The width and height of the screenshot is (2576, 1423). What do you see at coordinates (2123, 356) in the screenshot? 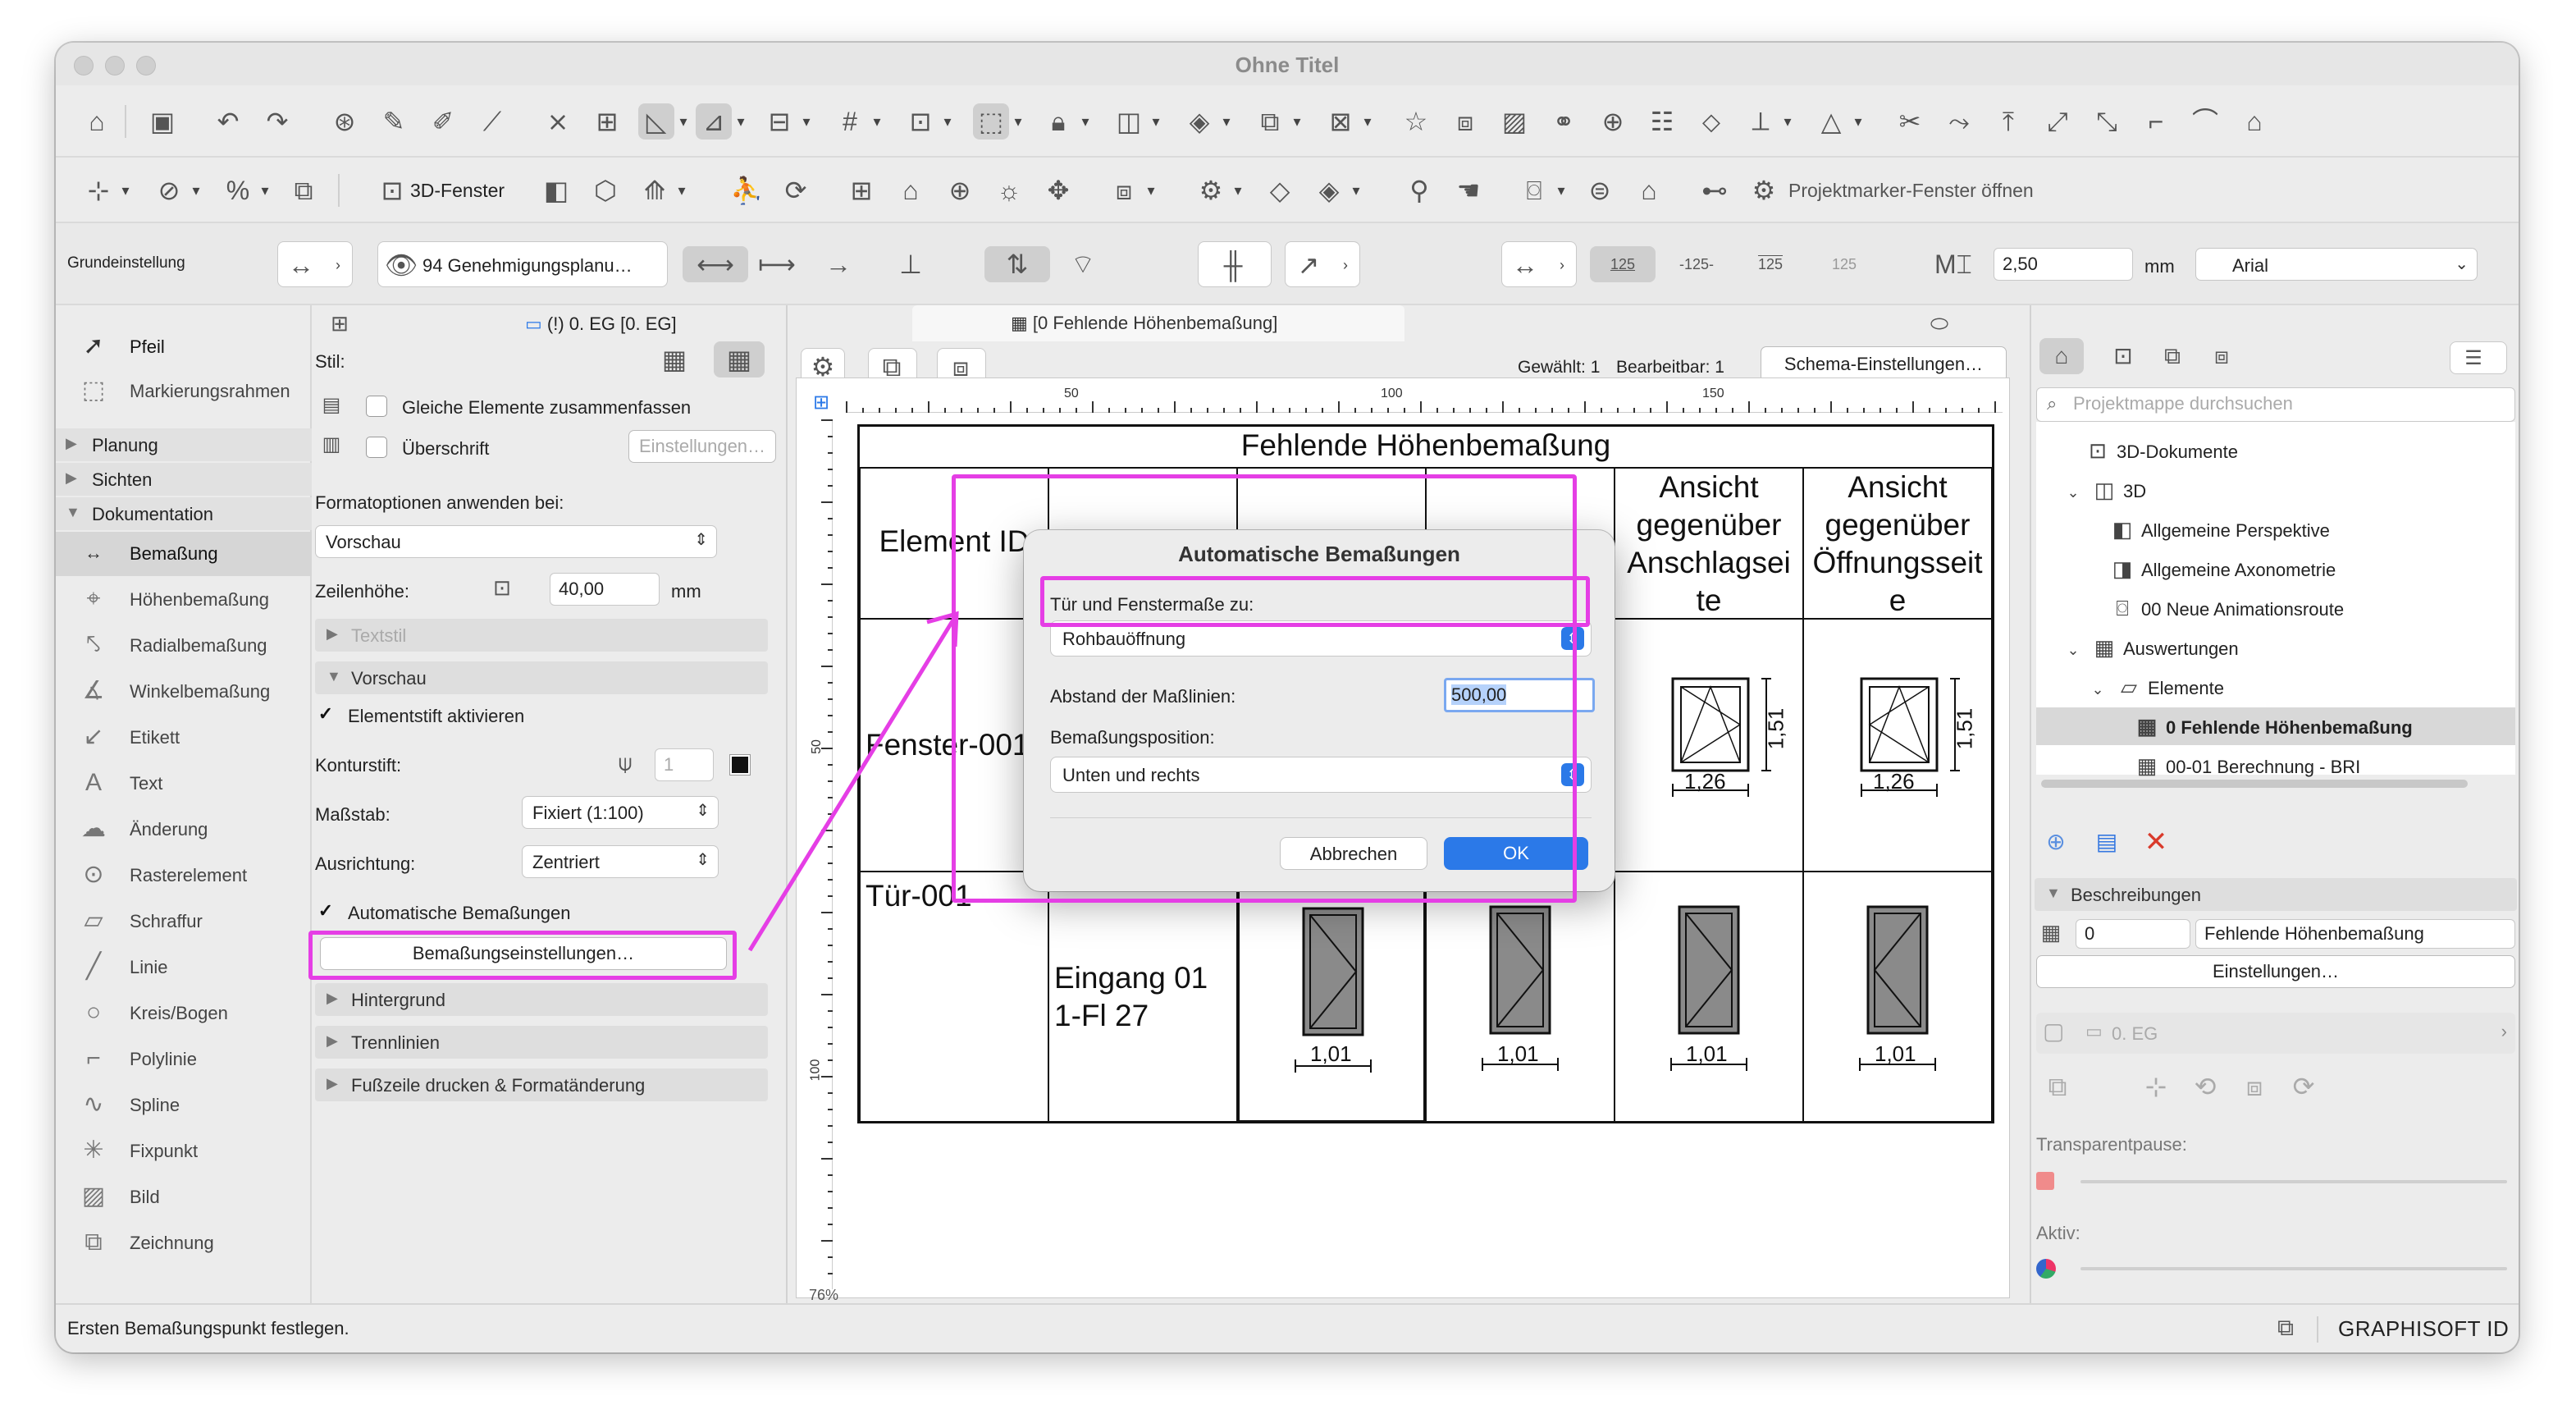
I see `view-map-icon: ⊡` at bounding box center [2123, 356].